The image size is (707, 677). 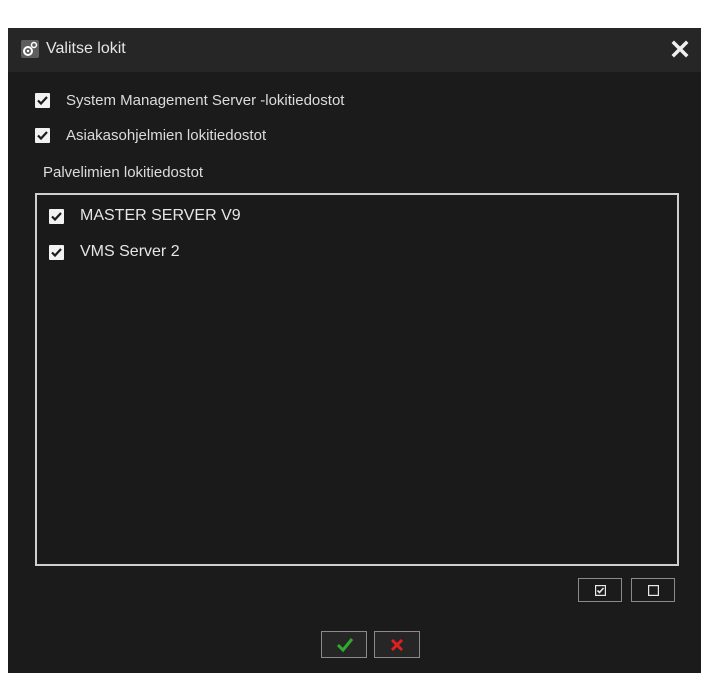 What do you see at coordinates (30, 49) in the screenshot?
I see `gears-icon` at bounding box center [30, 49].